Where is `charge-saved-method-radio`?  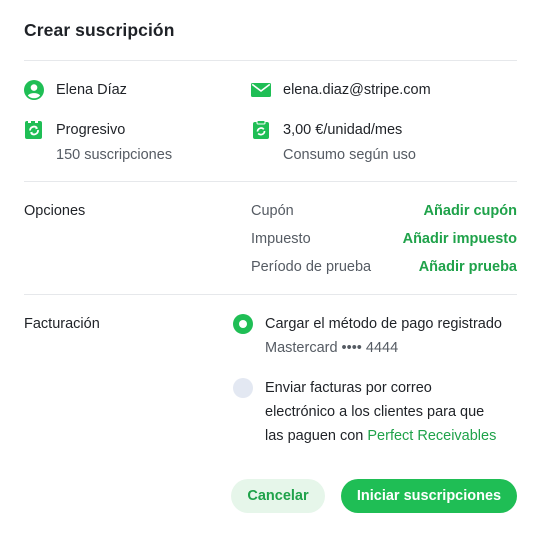
charge-saved-method-radio is located at coordinates (243, 324).